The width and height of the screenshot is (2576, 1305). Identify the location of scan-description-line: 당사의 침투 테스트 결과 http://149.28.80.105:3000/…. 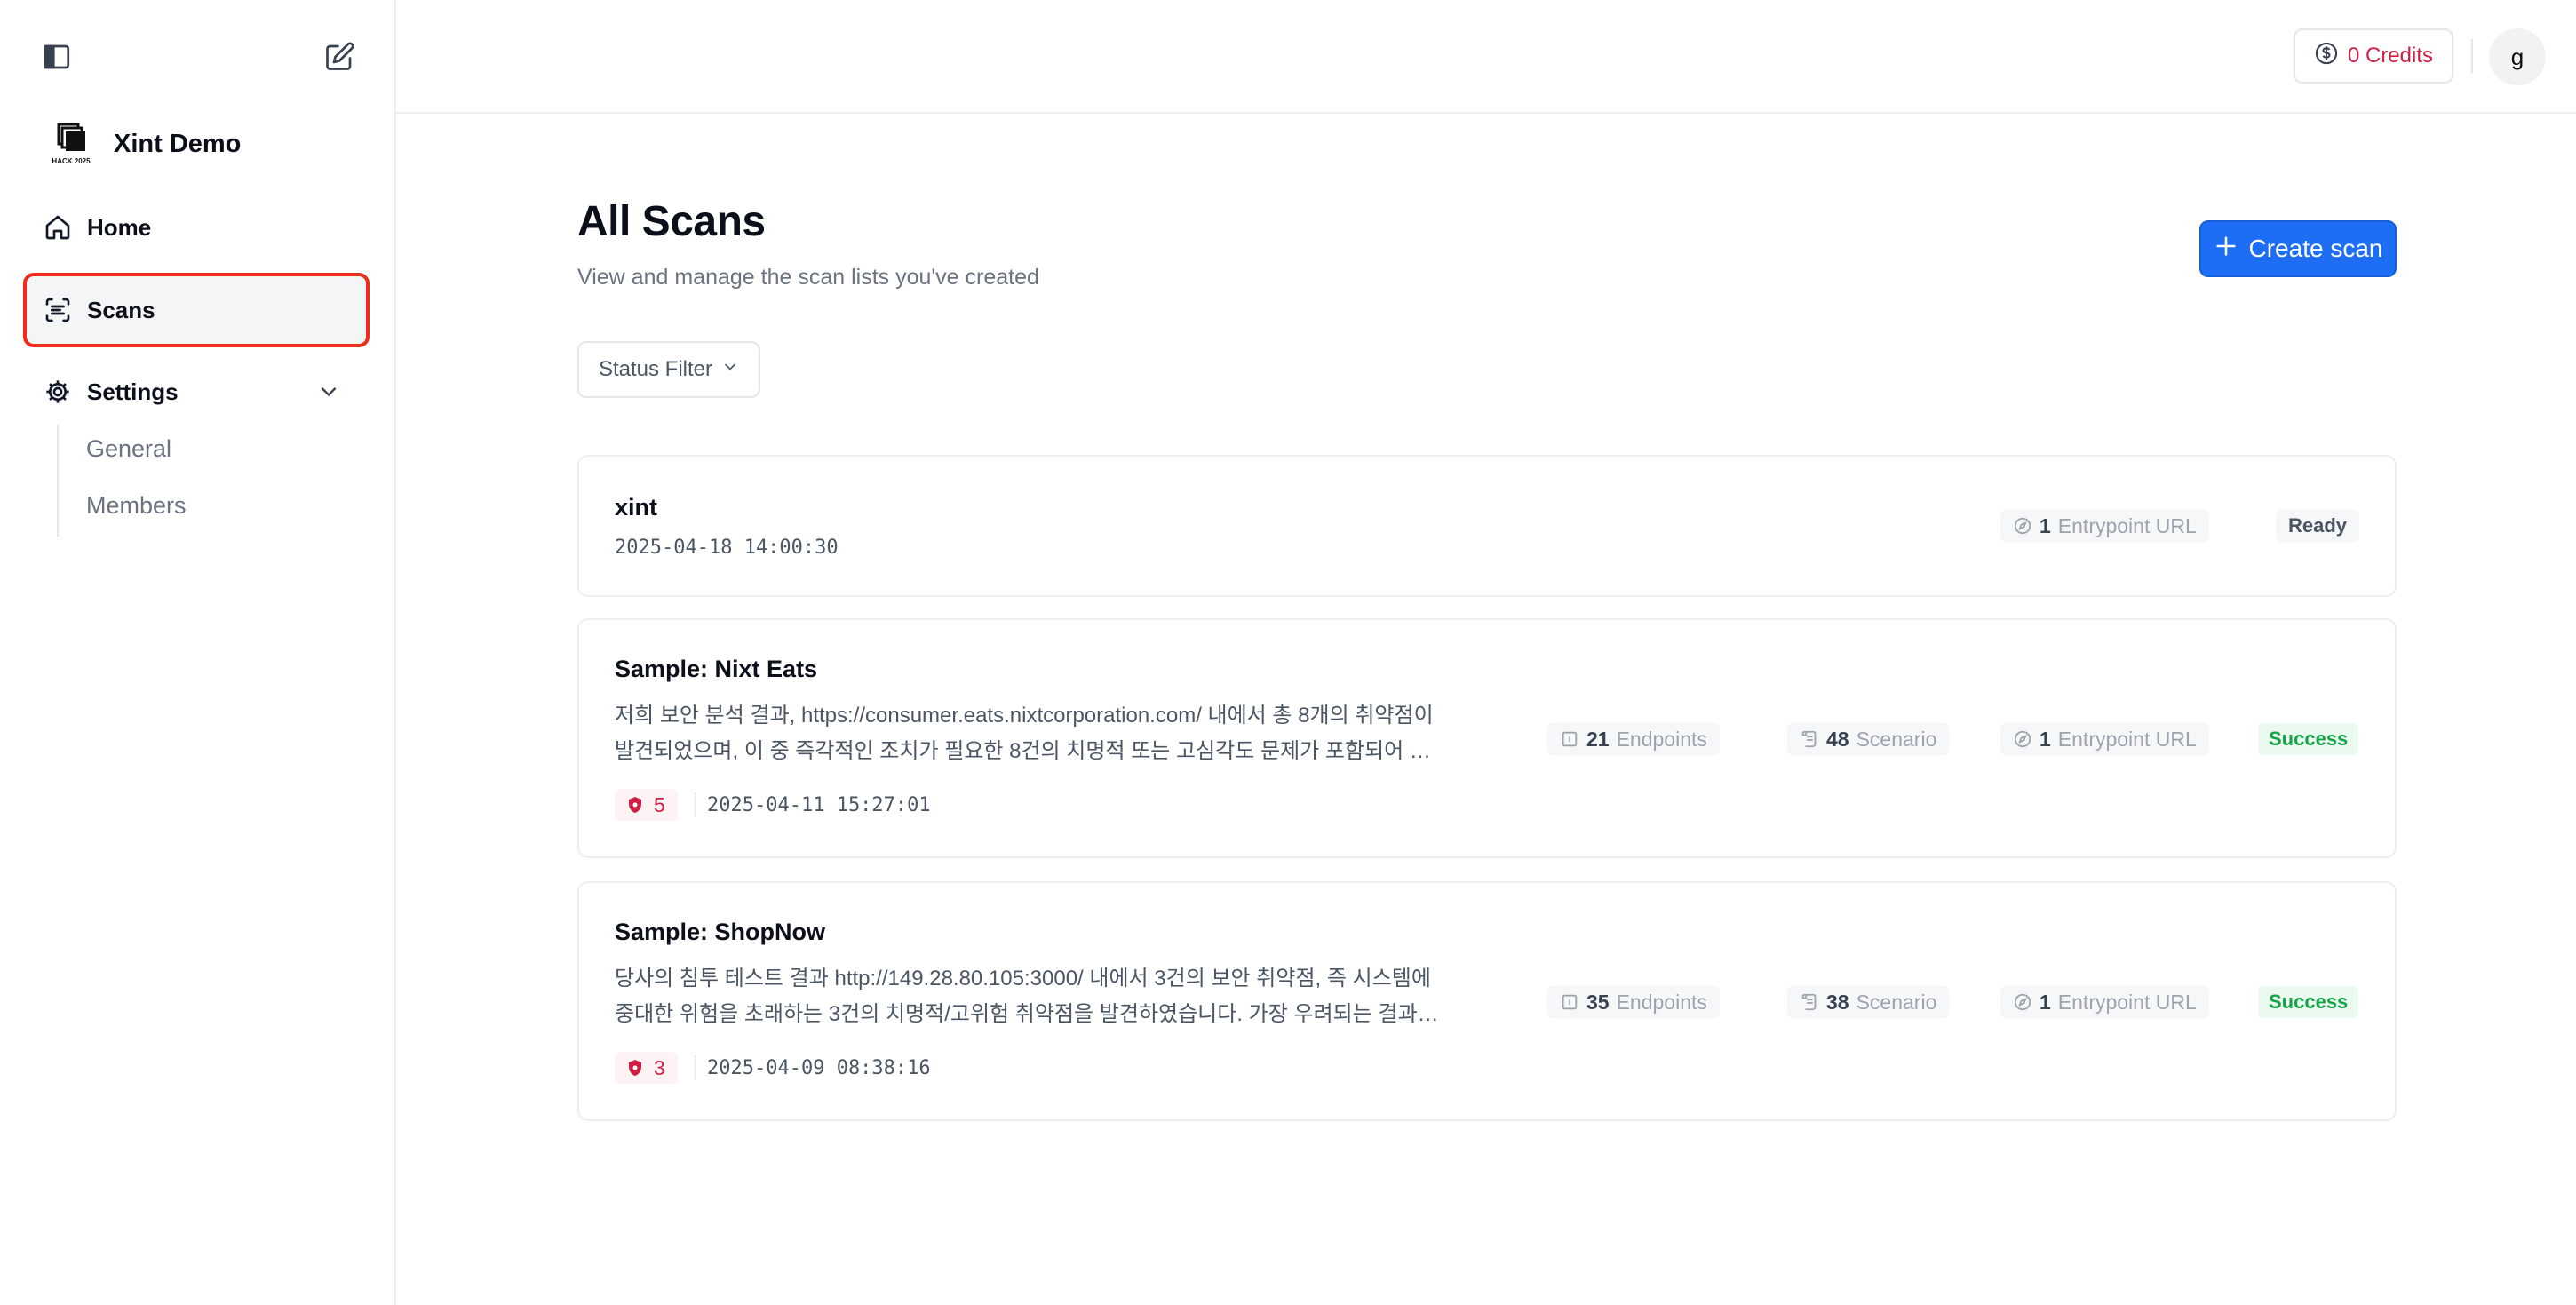
(1023, 979).